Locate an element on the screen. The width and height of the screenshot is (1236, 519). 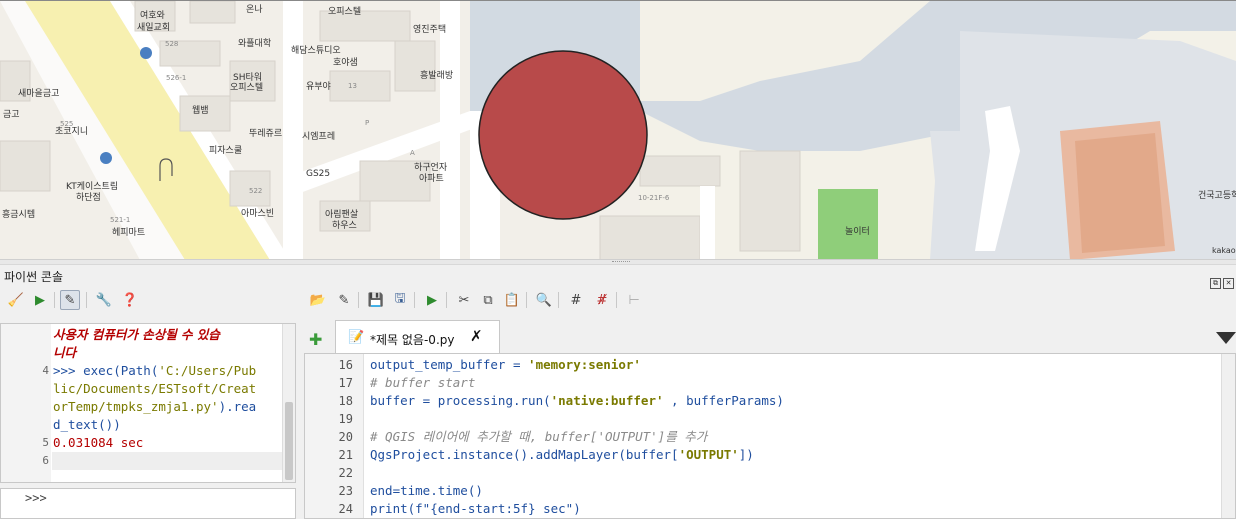
close-tab-icon: ✗ is located at coordinates (476, 336).